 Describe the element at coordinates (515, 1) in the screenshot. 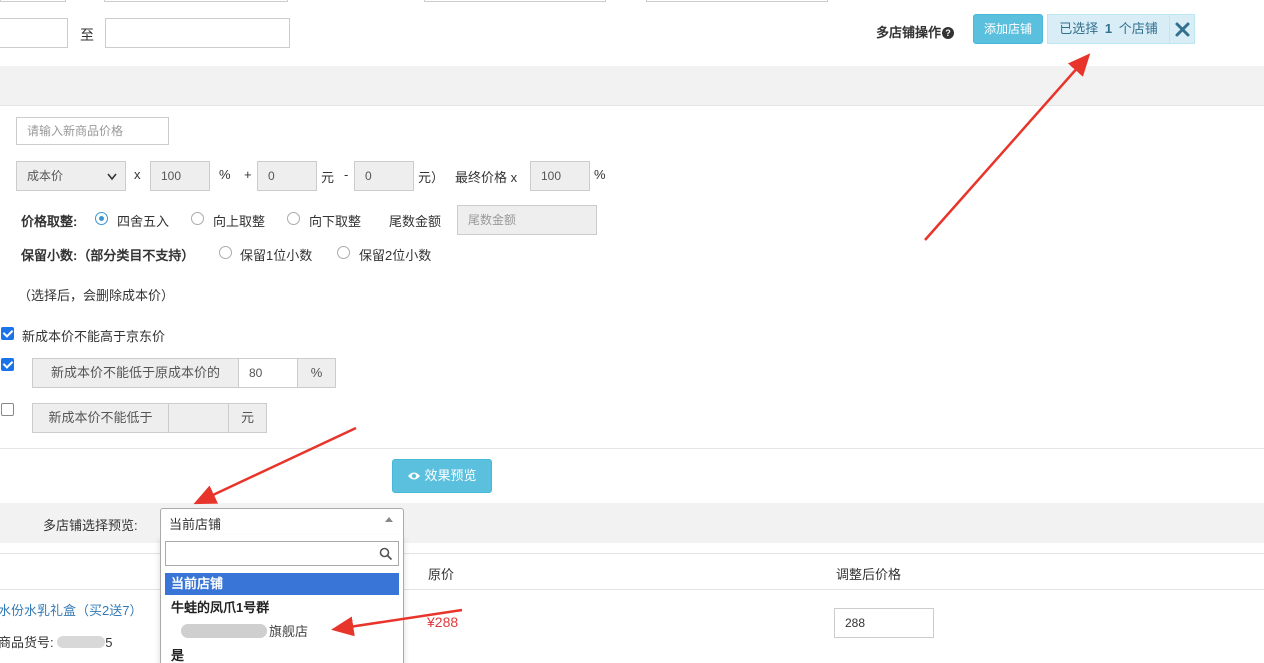

I see `top-filter-input-c` at that location.